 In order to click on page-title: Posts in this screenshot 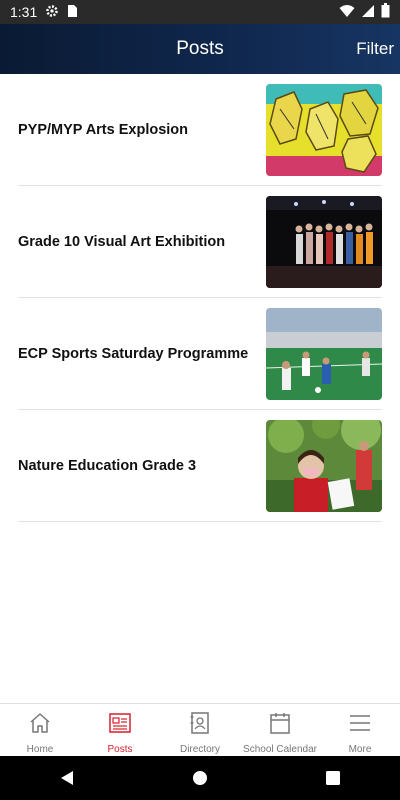, I will do `click(200, 48)`.